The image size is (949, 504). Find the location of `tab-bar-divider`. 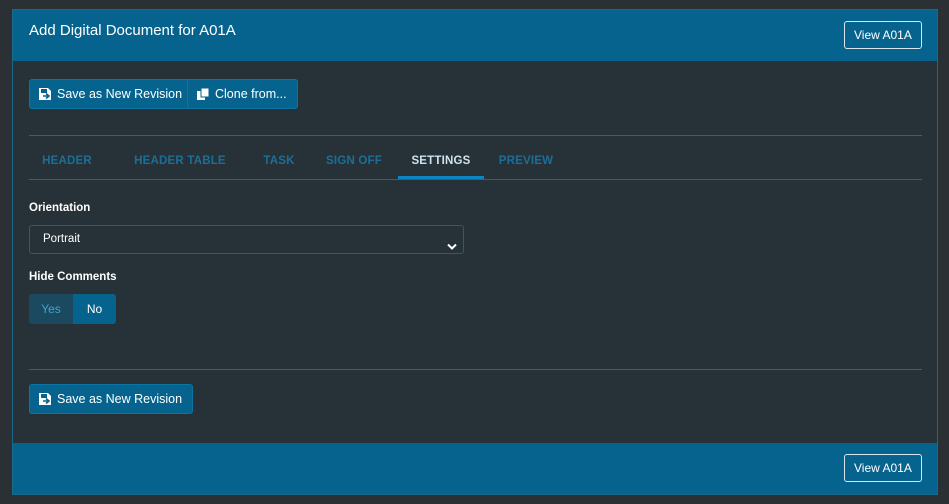

tab-bar-divider is located at coordinates (475, 179).